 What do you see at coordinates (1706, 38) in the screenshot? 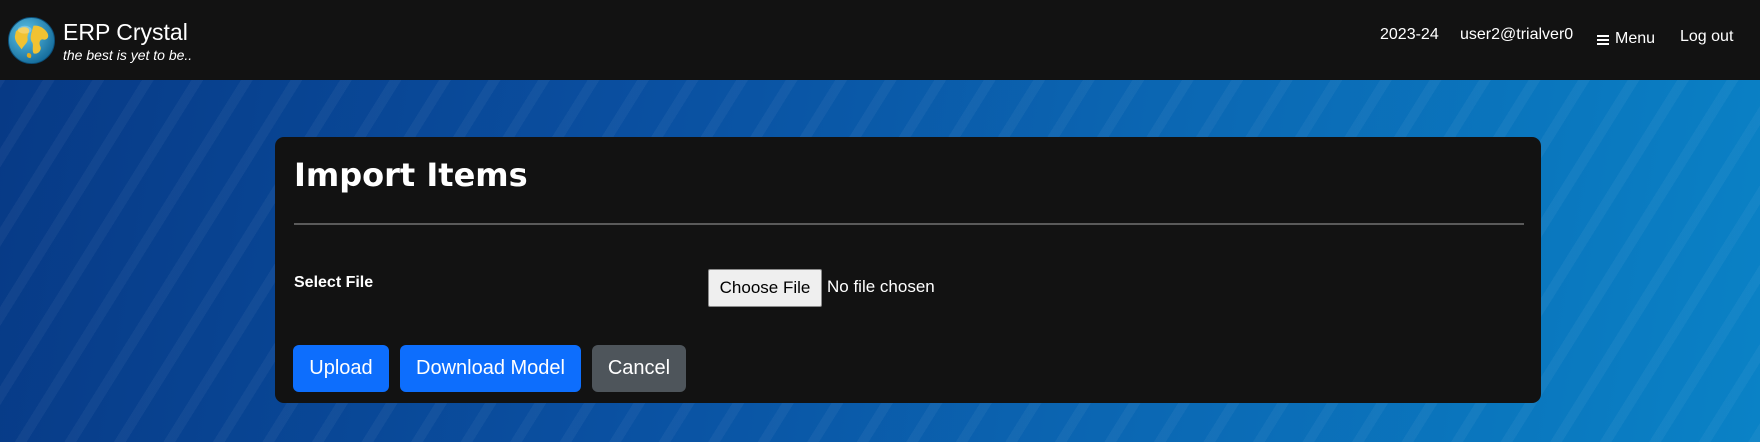
I see `logout-link: Log out` at bounding box center [1706, 38].